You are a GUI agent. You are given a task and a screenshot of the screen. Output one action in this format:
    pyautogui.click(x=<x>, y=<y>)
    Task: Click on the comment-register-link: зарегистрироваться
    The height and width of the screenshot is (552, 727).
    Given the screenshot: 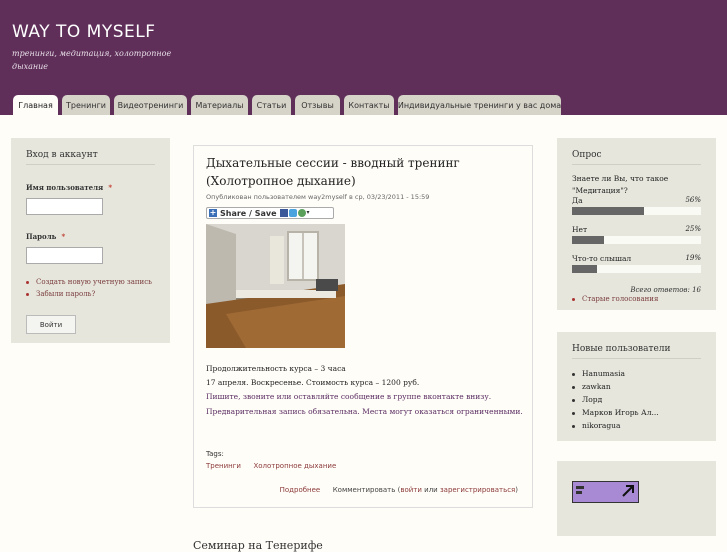 What is the action you would take?
    pyautogui.click(x=477, y=490)
    